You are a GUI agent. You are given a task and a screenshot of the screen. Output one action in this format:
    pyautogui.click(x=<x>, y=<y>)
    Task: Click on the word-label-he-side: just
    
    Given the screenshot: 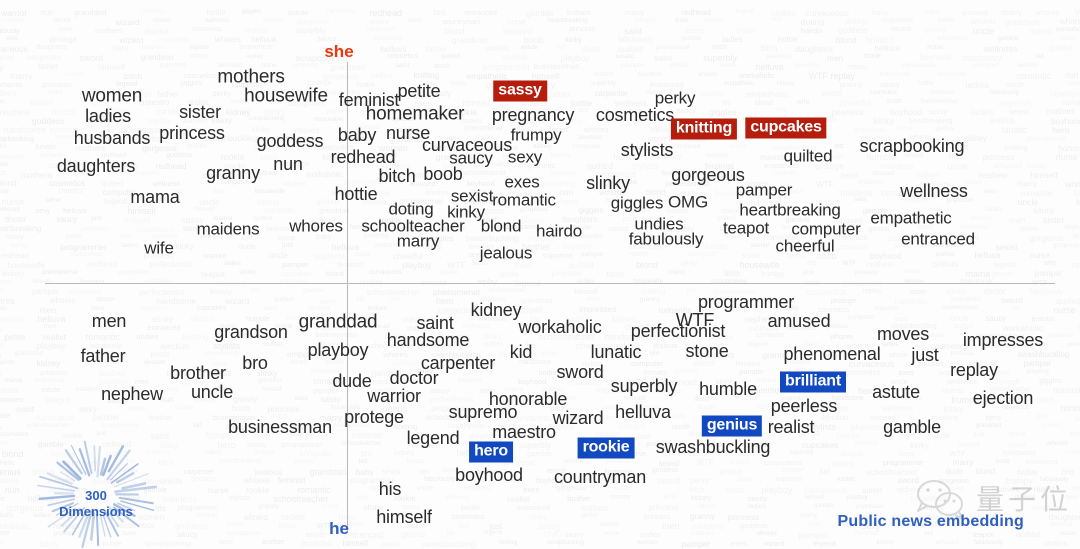 What is the action you would take?
    pyautogui.click(x=925, y=355)
    